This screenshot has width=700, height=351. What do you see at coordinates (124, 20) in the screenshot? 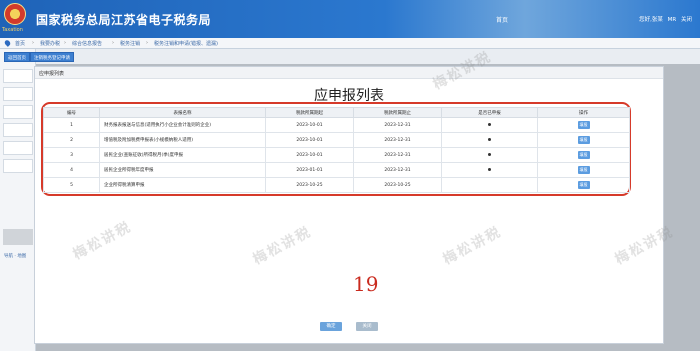
I see `site-title: 国家税务总局江苏省电子税务局` at bounding box center [124, 20].